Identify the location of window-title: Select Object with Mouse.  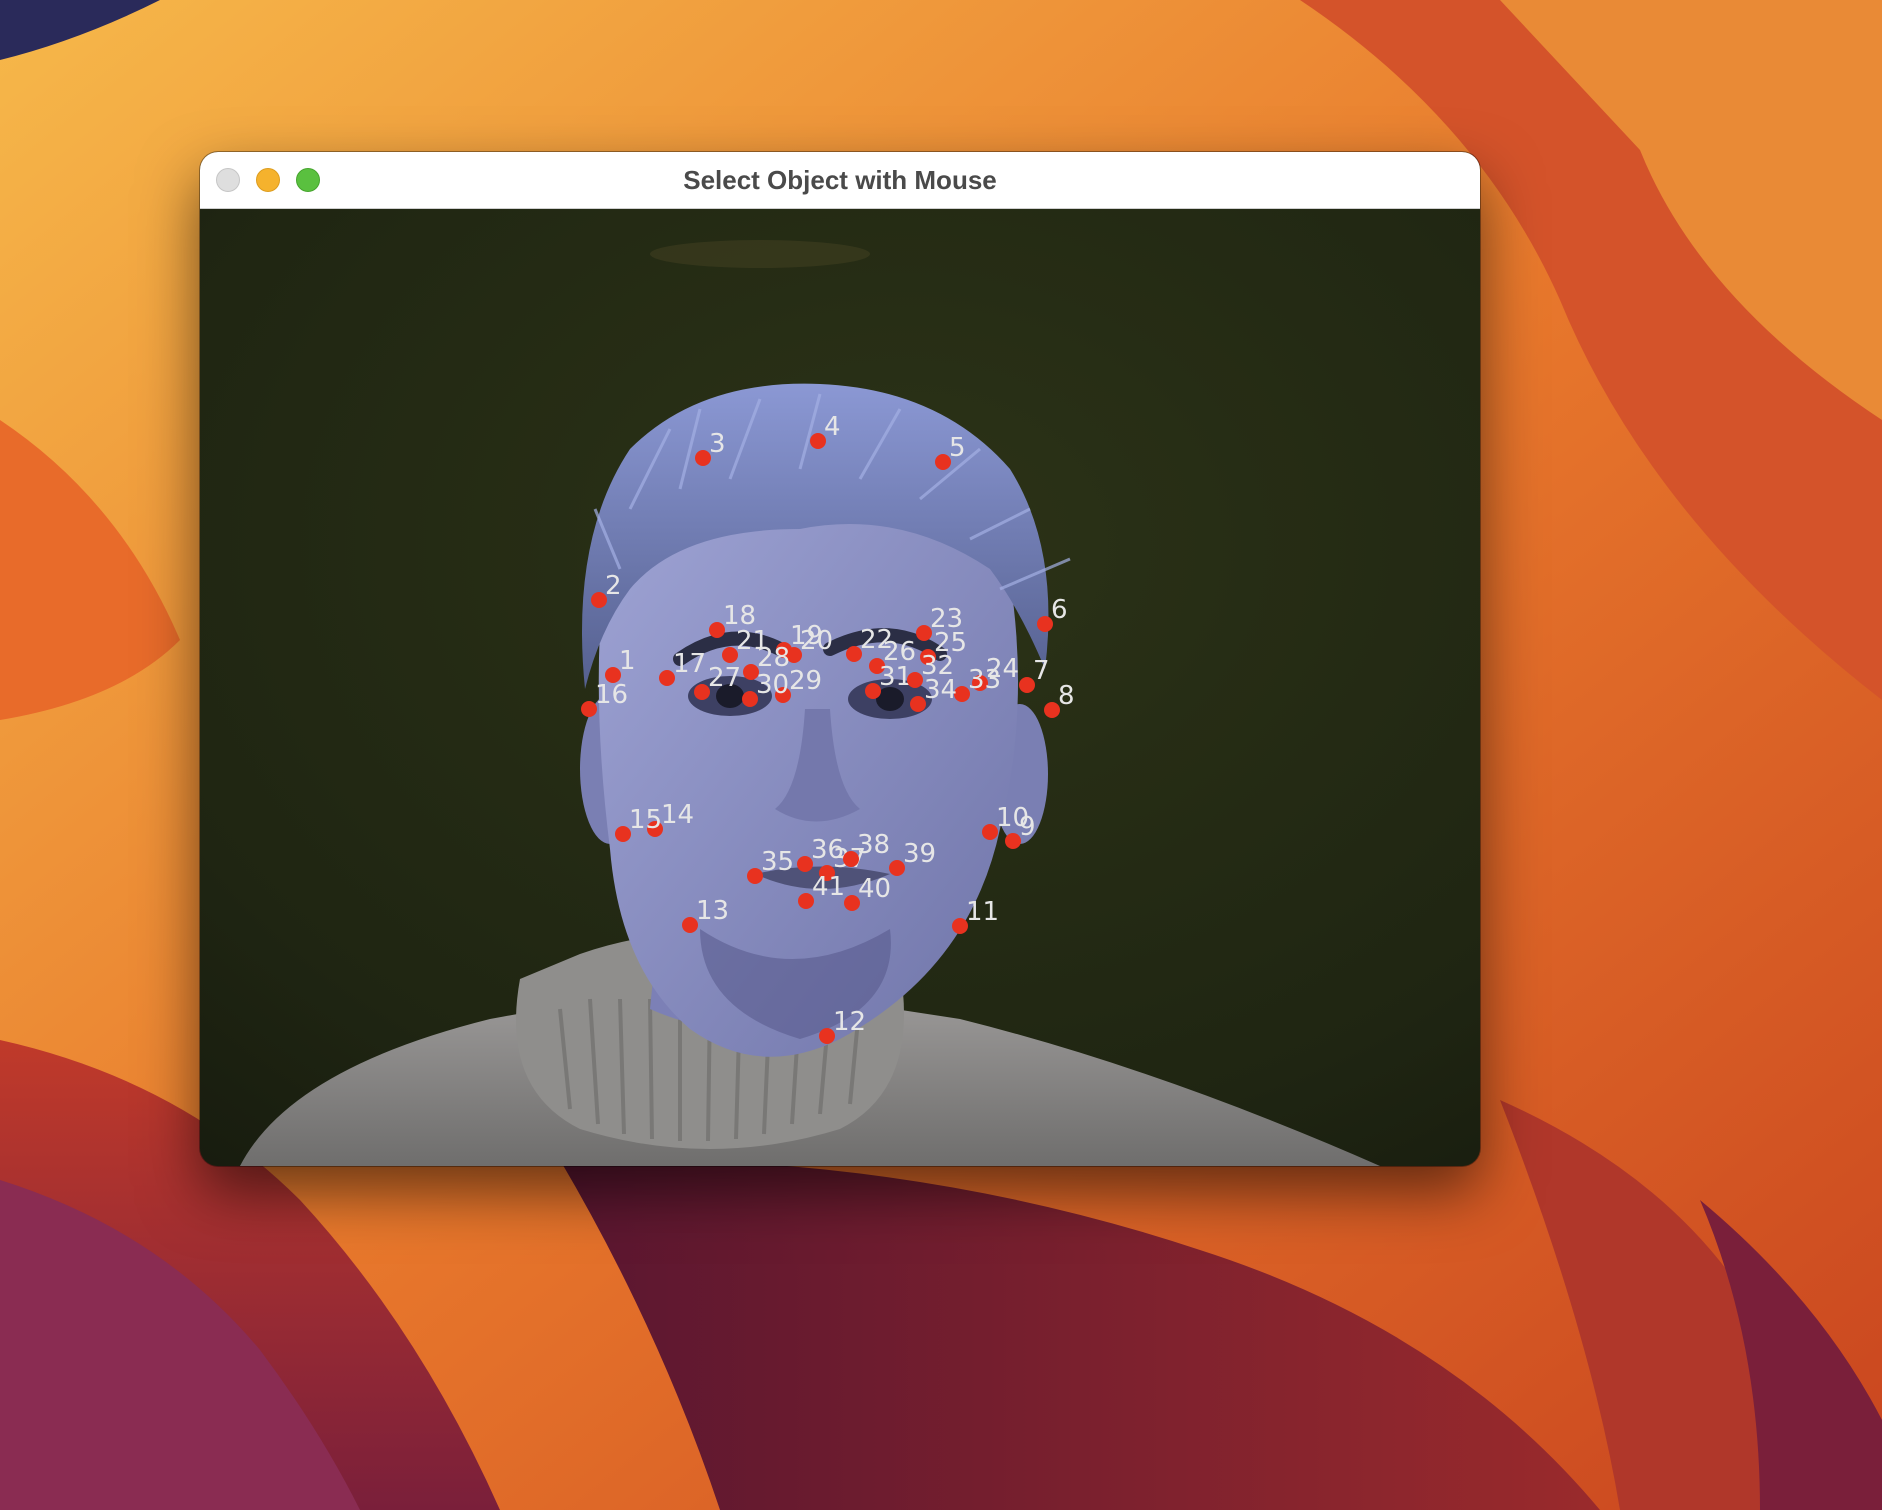
(840, 180).